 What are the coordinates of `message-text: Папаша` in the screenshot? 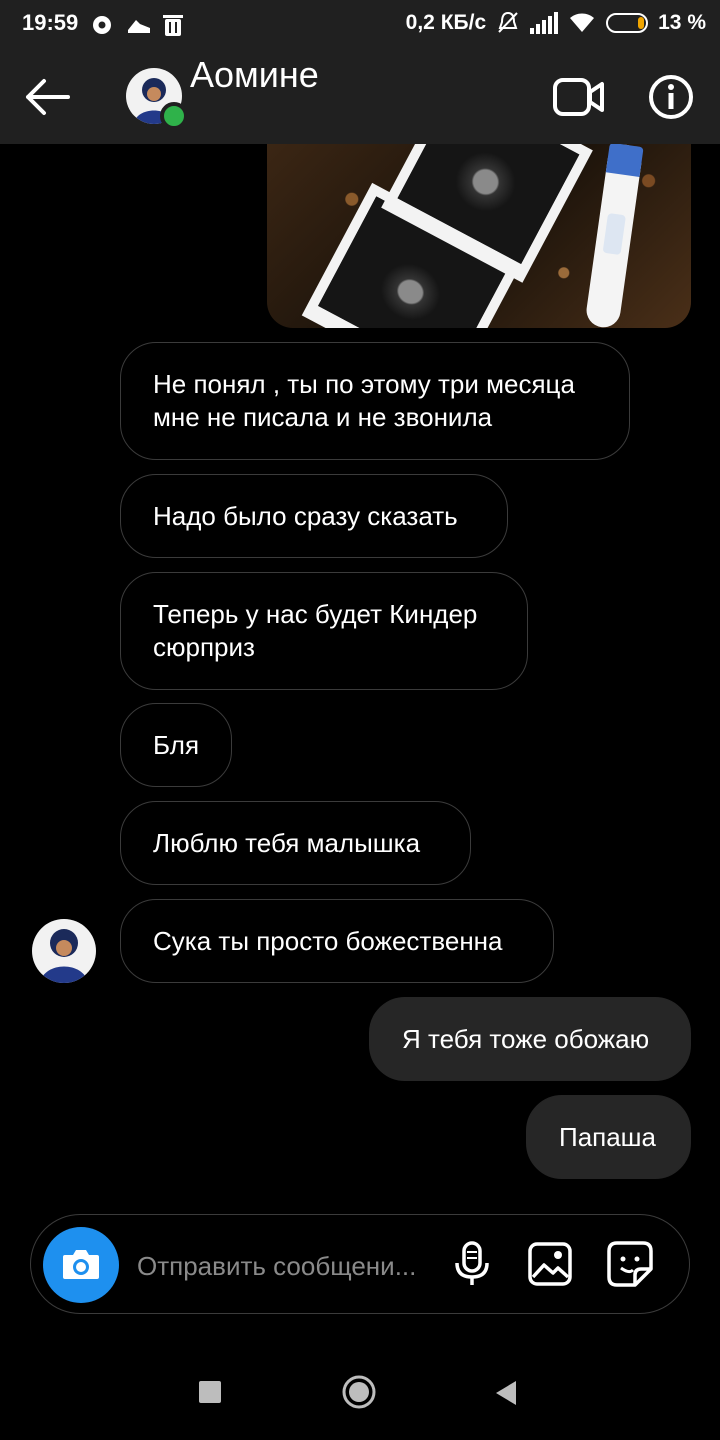 It's located at (608, 1136).